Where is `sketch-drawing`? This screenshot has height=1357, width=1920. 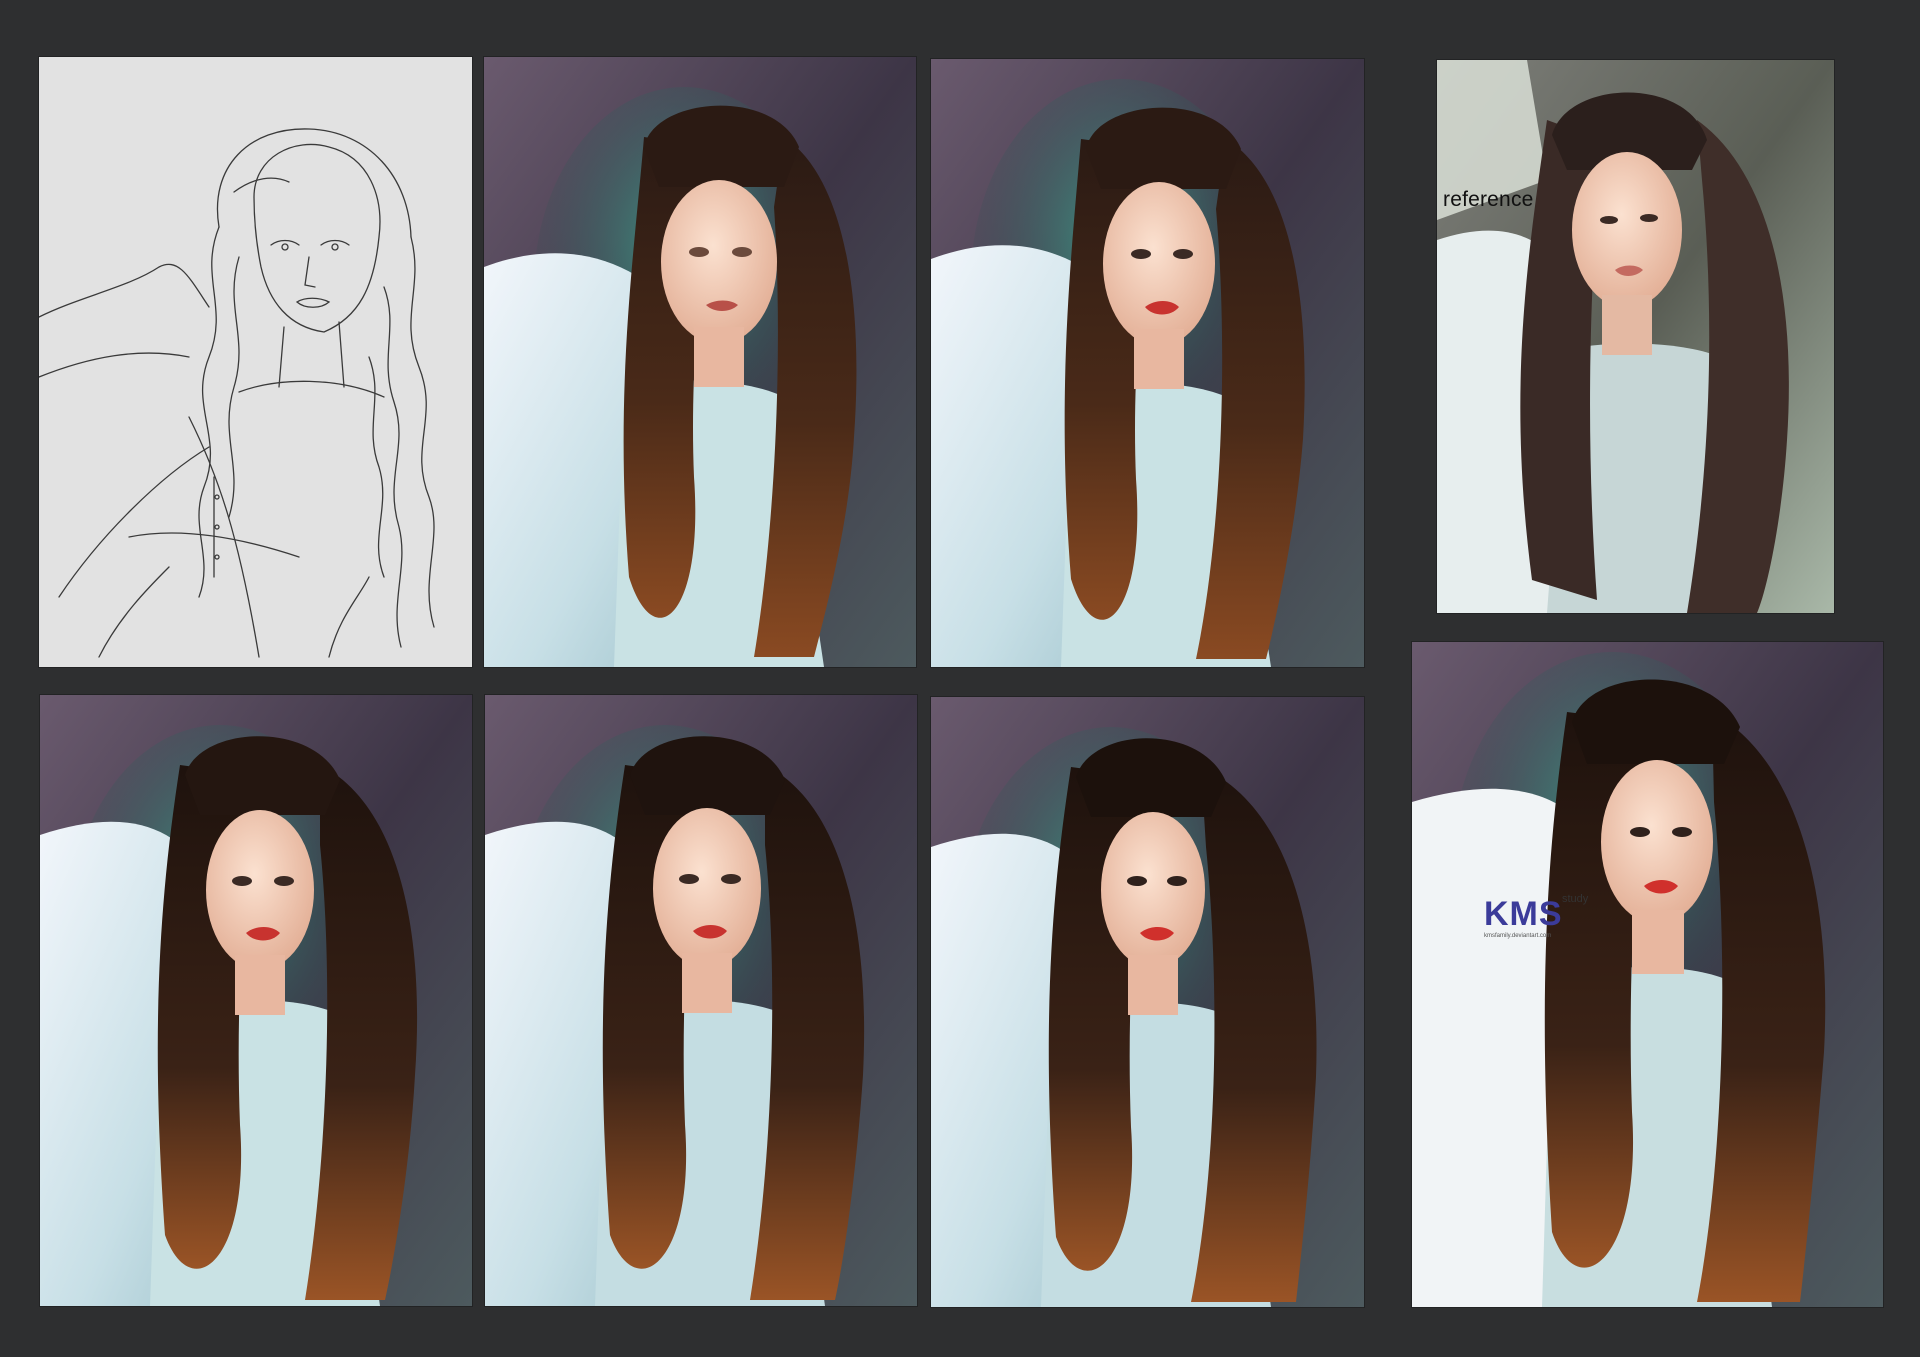 sketch-drawing is located at coordinates (255, 362).